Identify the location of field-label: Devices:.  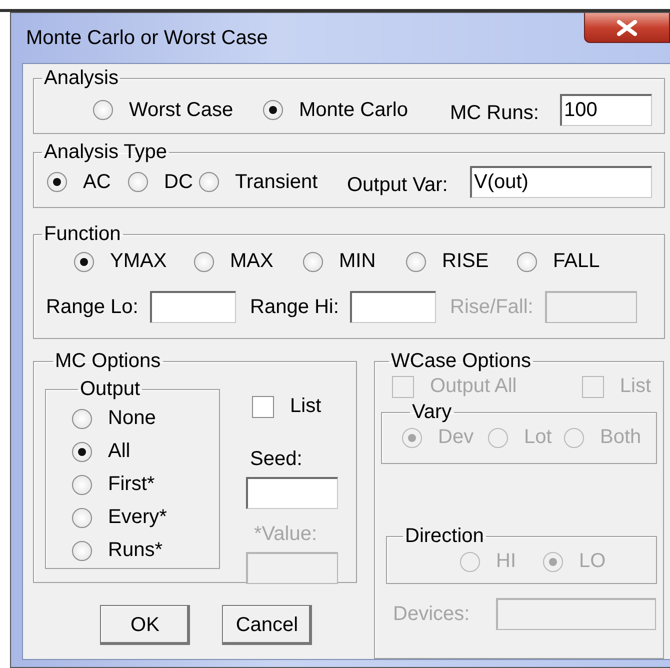
(432, 614).